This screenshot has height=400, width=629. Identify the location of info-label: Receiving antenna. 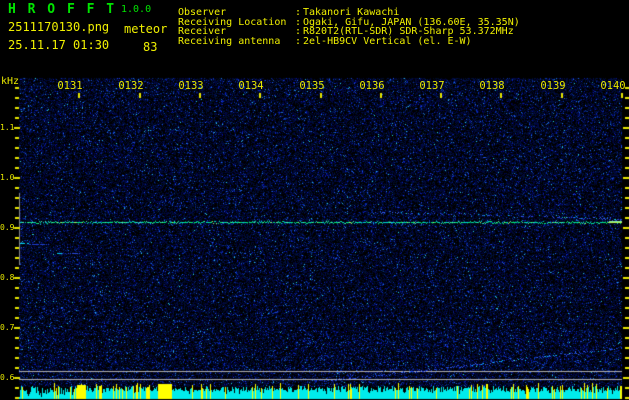
(229, 41).